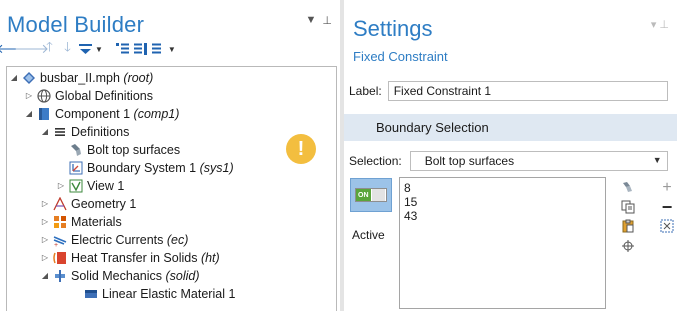 The height and width of the screenshot is (311, 677). What do you see at coordinates (31, 49) in the screenshot?
I see `forward-arrow-icon: 🡒` at bounding box center [31, 49].